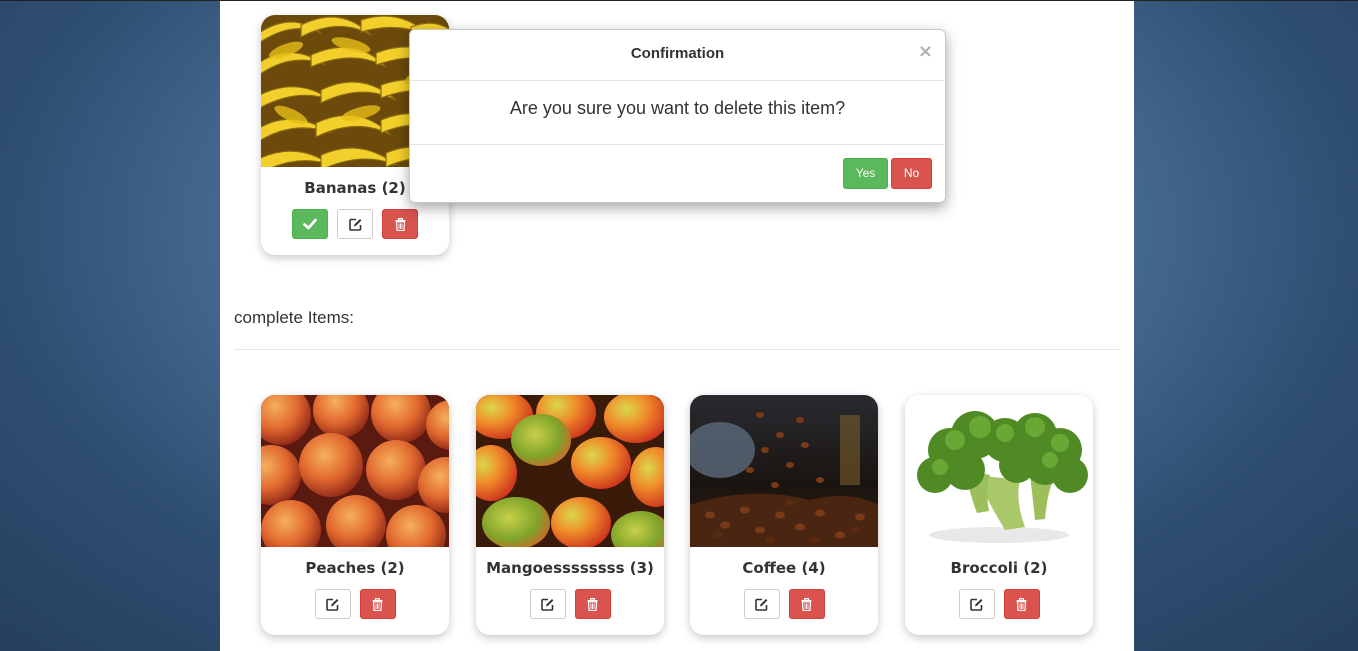 The image size is (1358, 651). I want to click on modal-title: Confirmation, so click(677, 53).